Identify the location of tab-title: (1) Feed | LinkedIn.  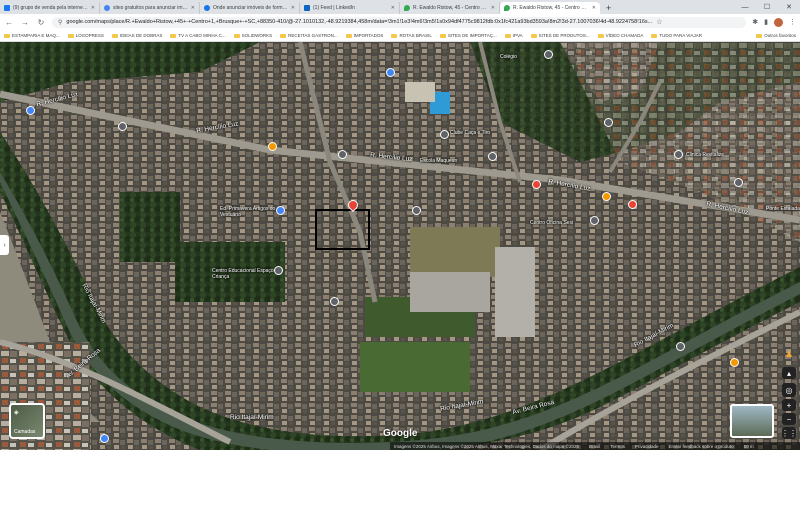
(334, 8).